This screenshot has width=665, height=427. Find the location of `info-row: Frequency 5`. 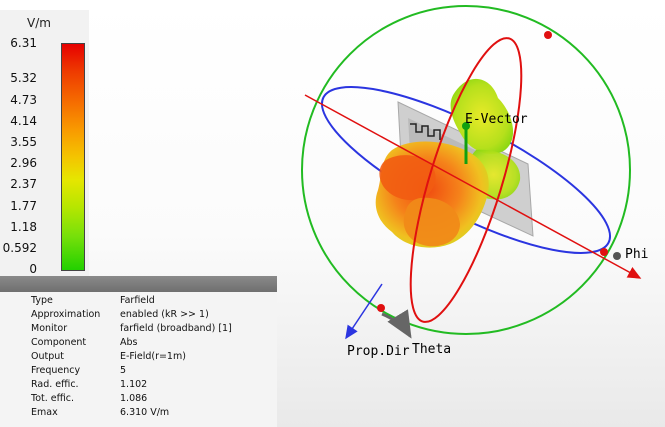

info-row: Frequency 5 is located at coordinates (138, 372).